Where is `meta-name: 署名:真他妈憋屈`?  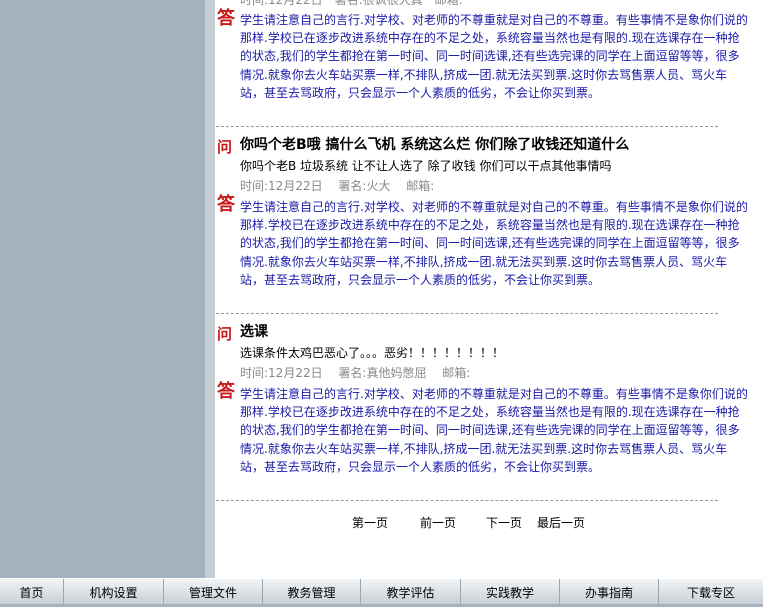
meta-name: 署名:真他妈憋屈 is located at coordinates (382, 373).